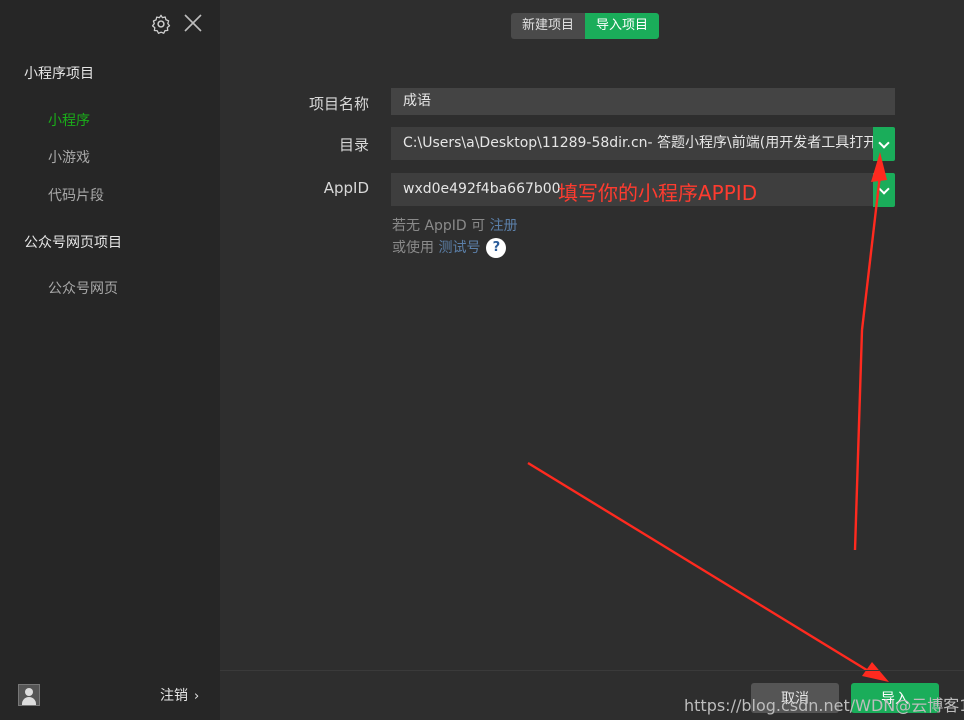 This screenshot has height=720, width=964. I want to click on section-title-miniprogram: 小程序项目, so click(59, 74).